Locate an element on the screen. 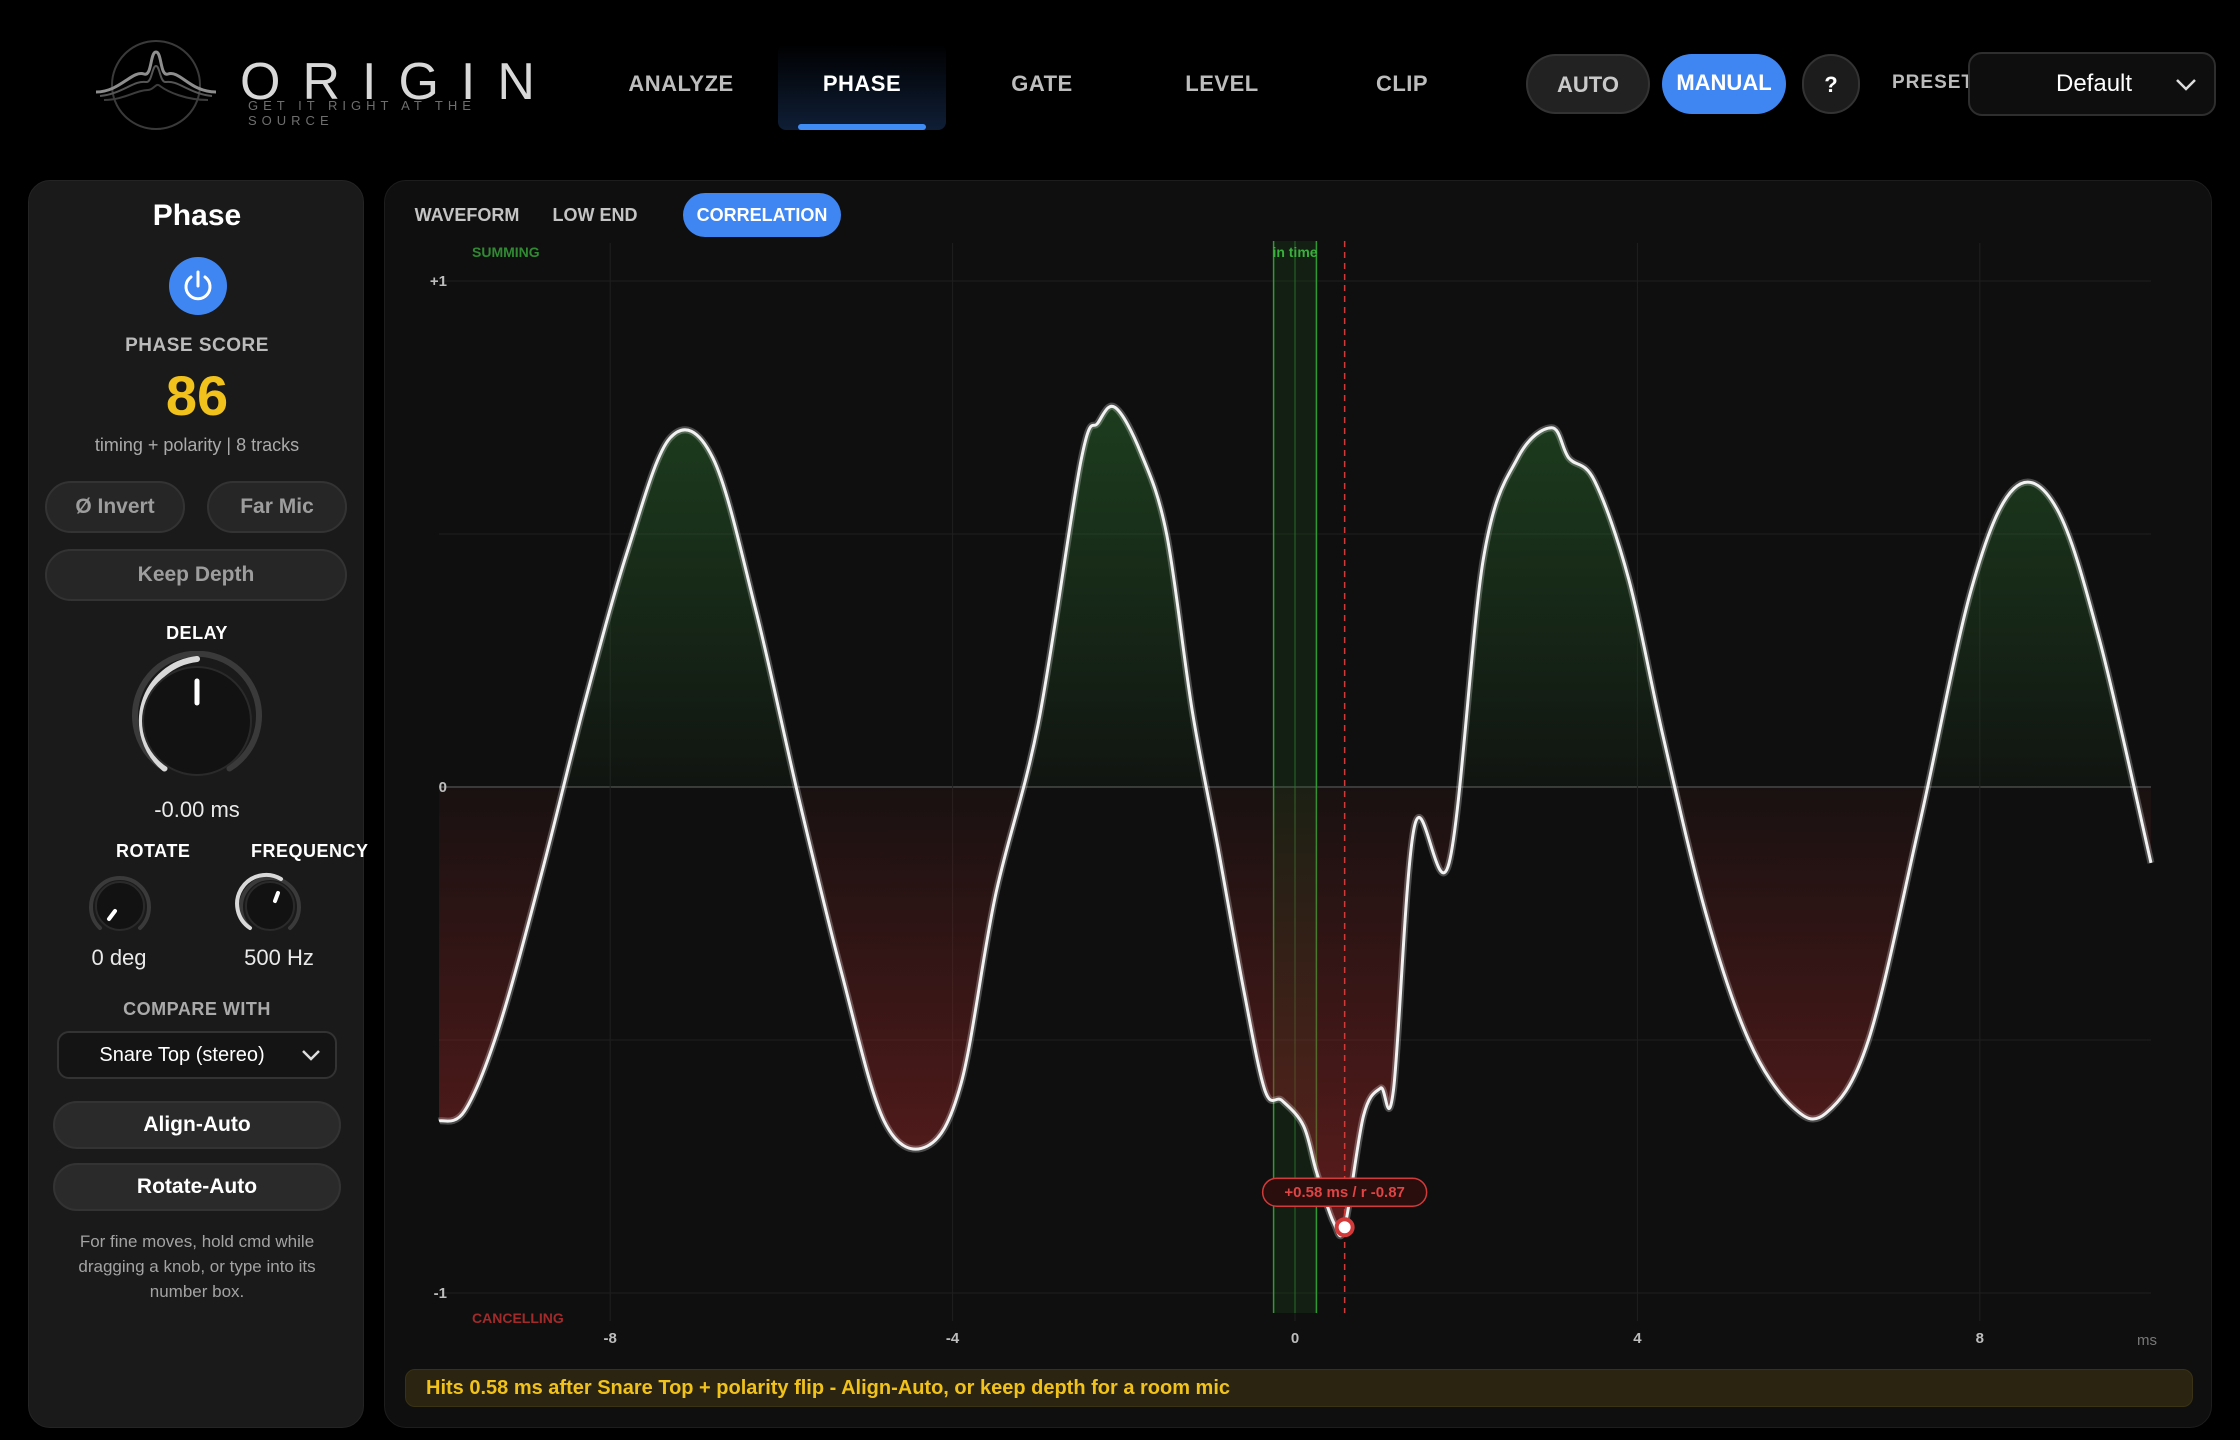  offset-marker-handle is located at coordinates (1344, 1227).